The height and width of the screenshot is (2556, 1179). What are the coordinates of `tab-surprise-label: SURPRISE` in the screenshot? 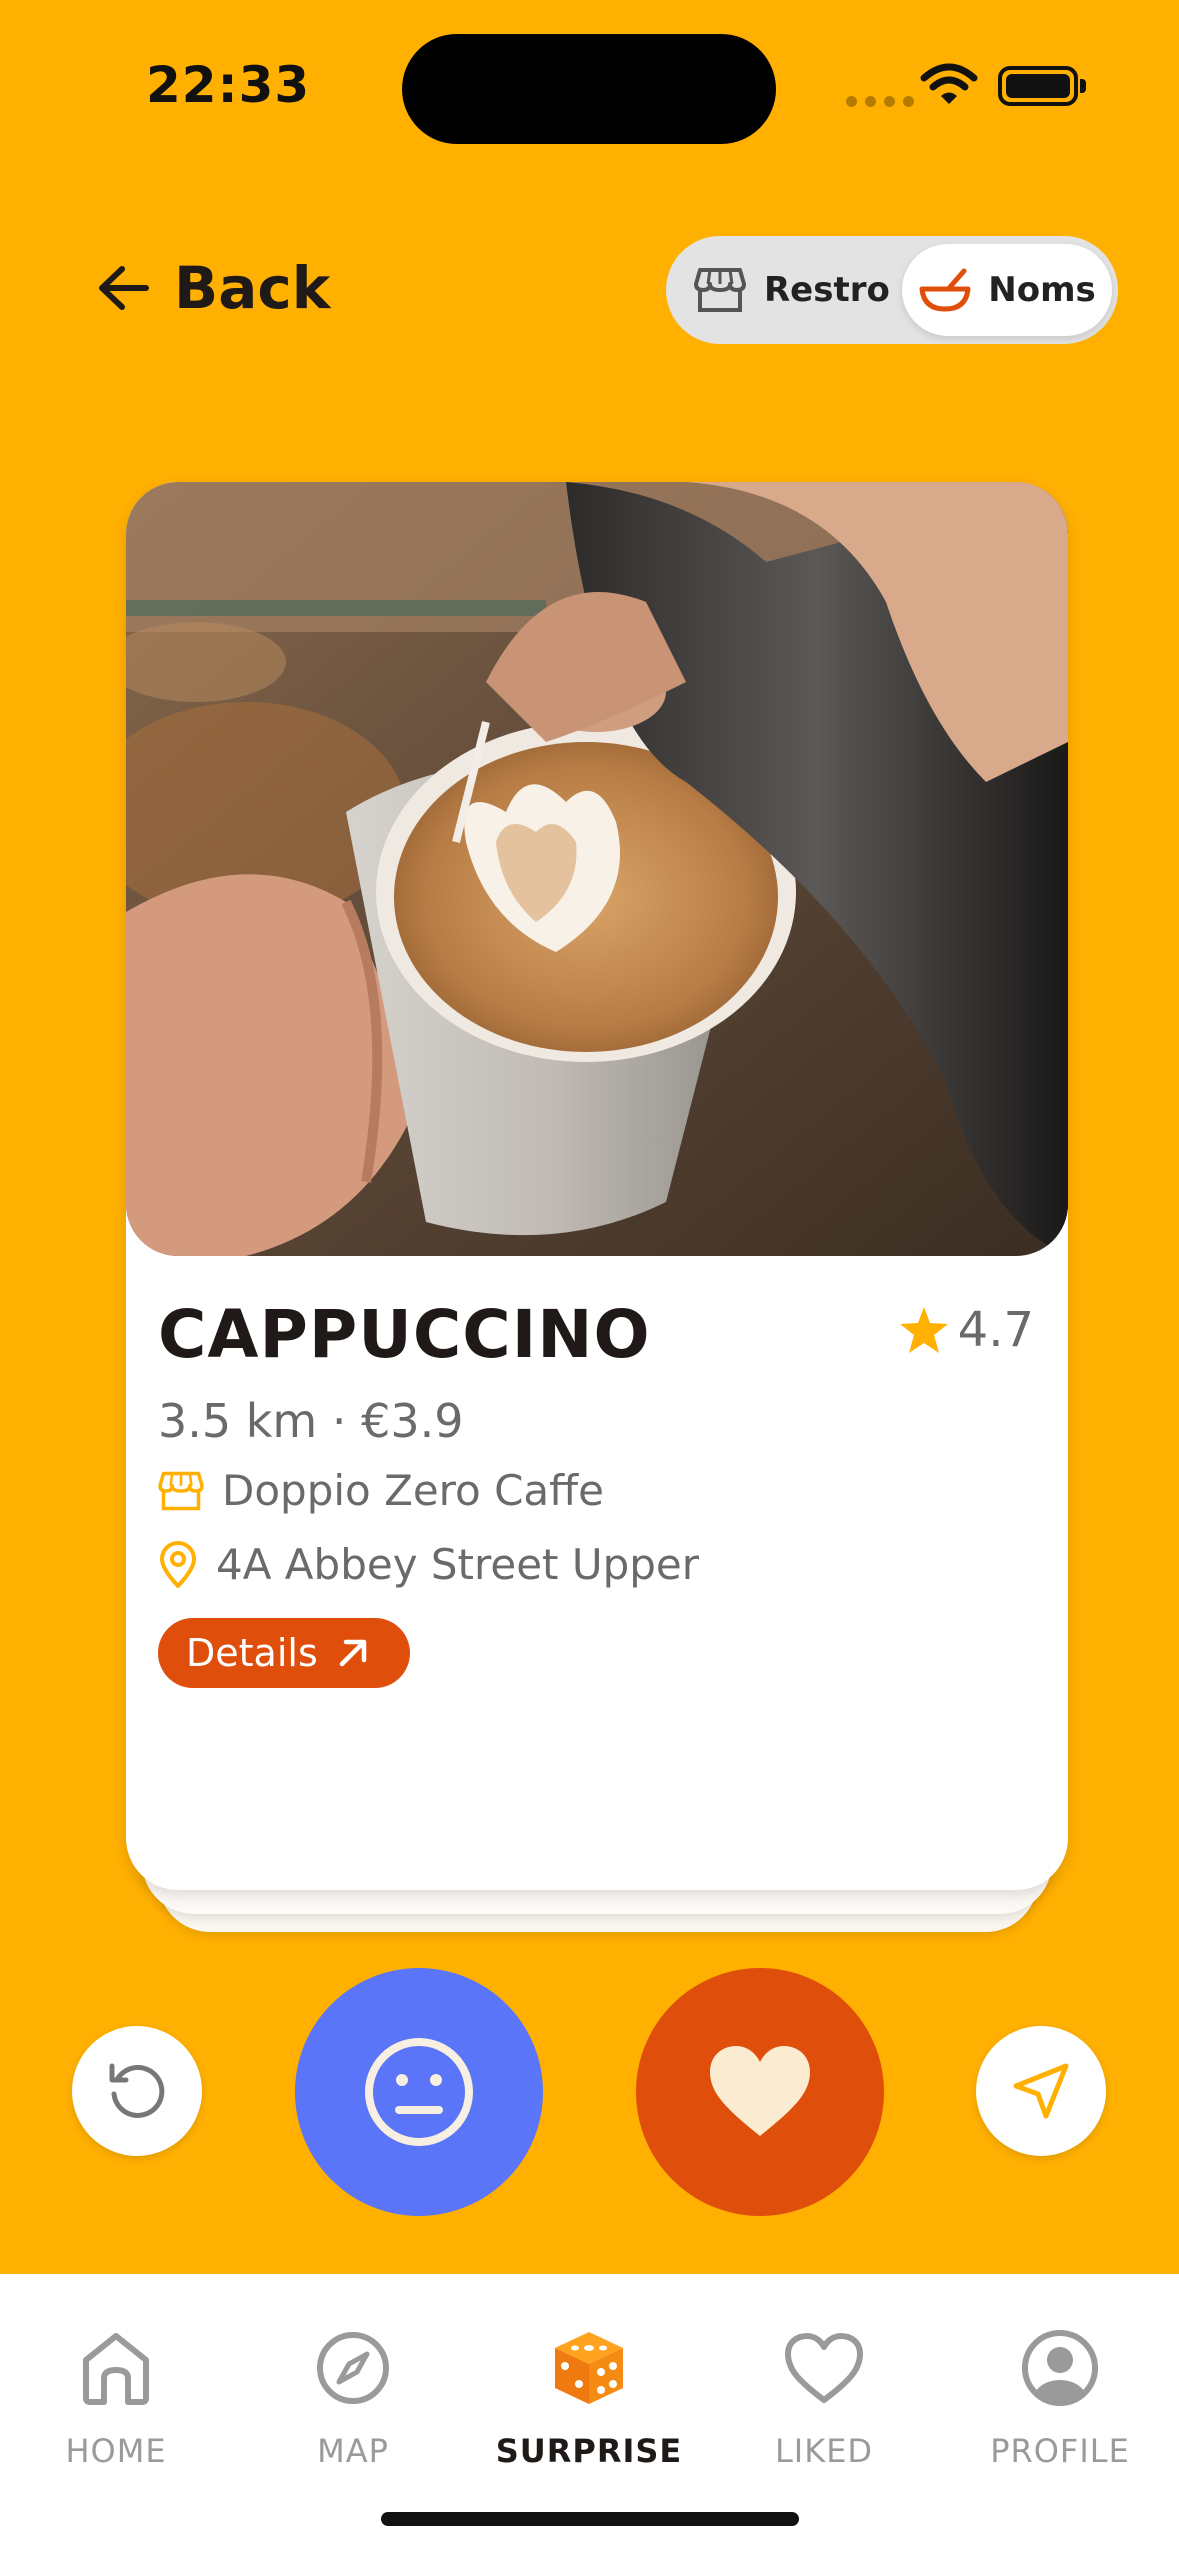 It's located at (589, 2451).